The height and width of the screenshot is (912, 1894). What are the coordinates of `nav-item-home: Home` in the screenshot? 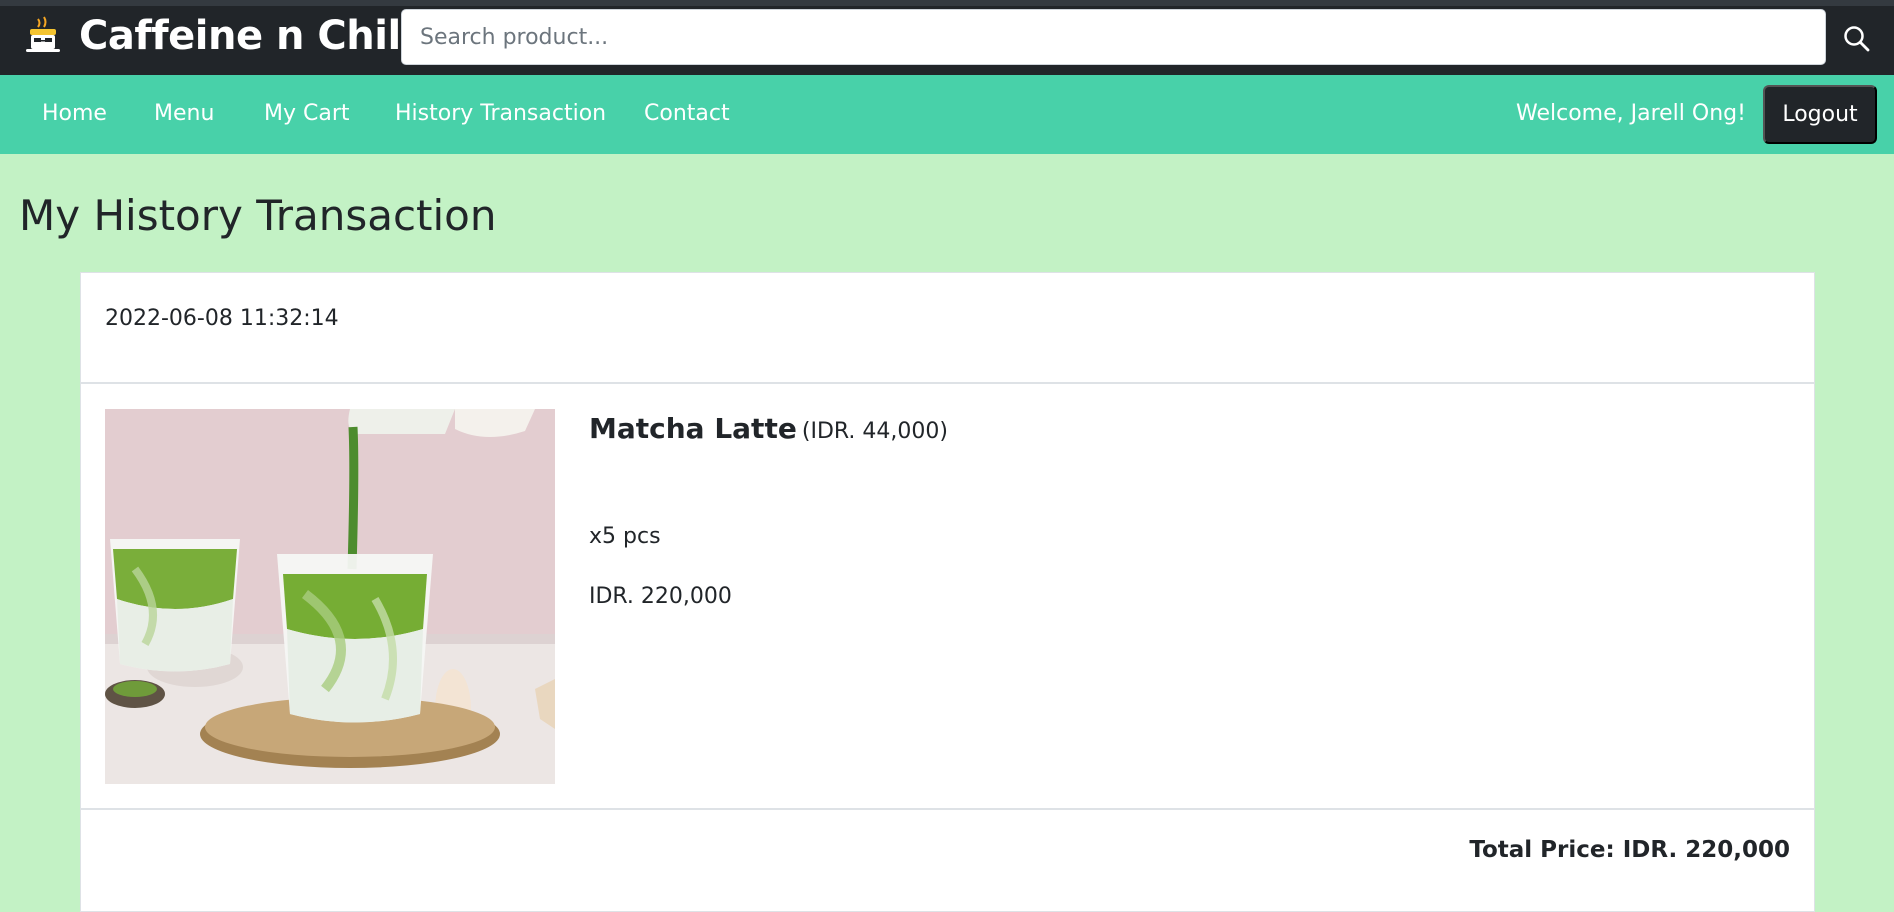 It's located at (74, 114).